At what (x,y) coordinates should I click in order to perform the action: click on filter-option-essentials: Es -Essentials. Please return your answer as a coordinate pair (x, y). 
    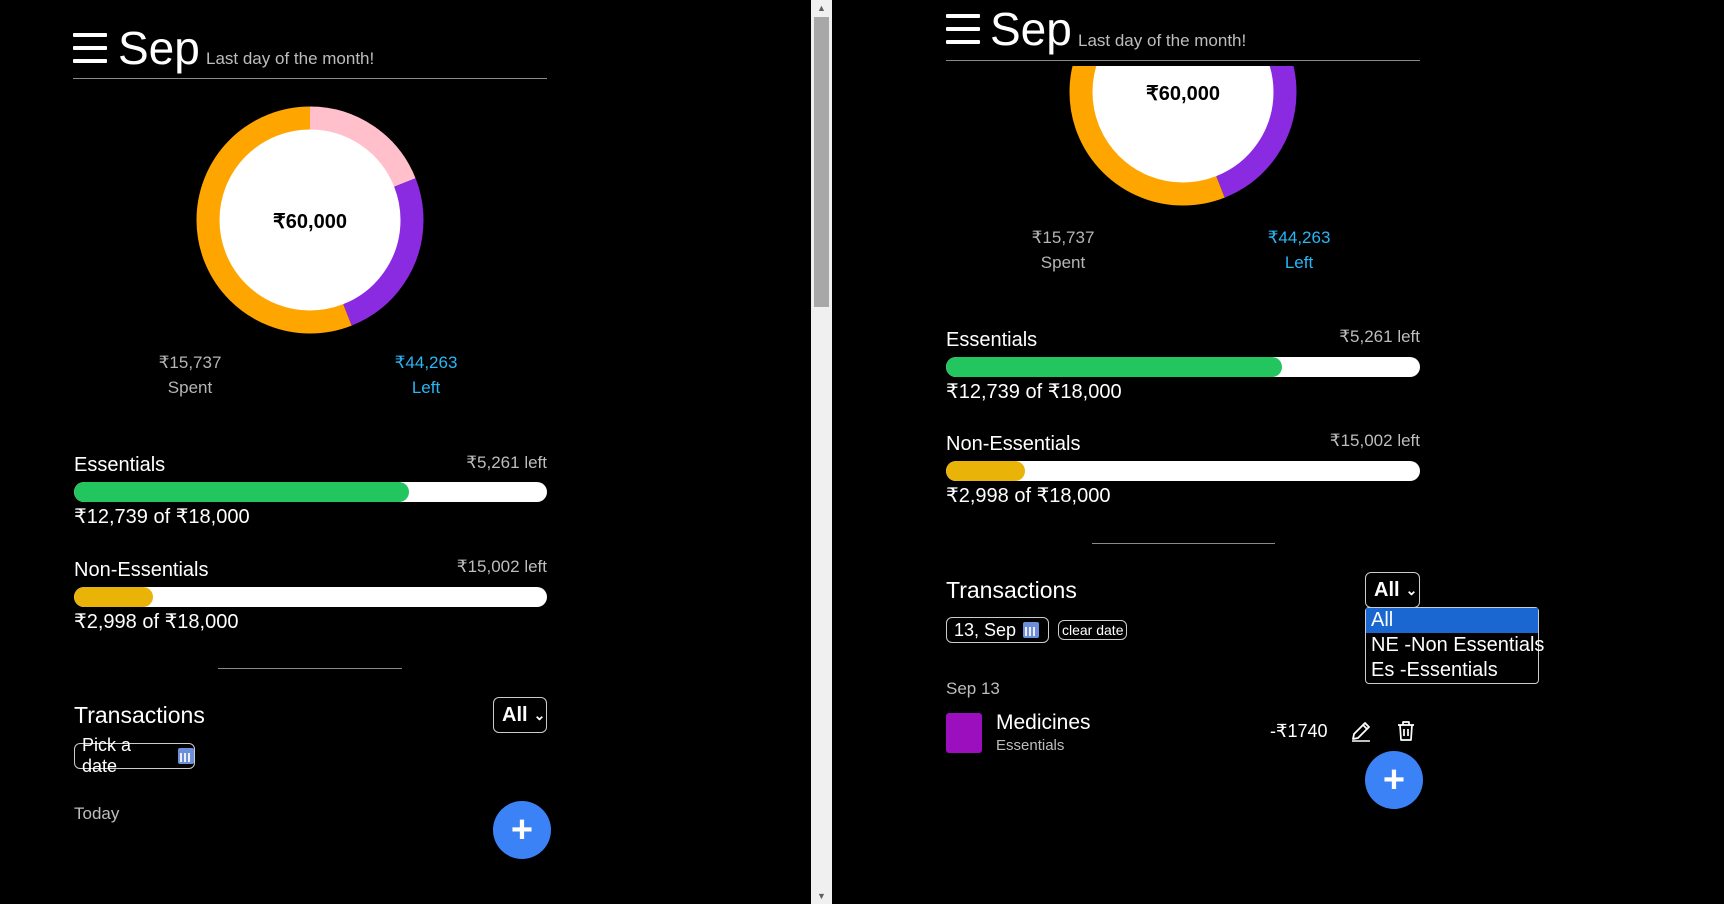
    Looking at the image, I should click on (1452, 670).